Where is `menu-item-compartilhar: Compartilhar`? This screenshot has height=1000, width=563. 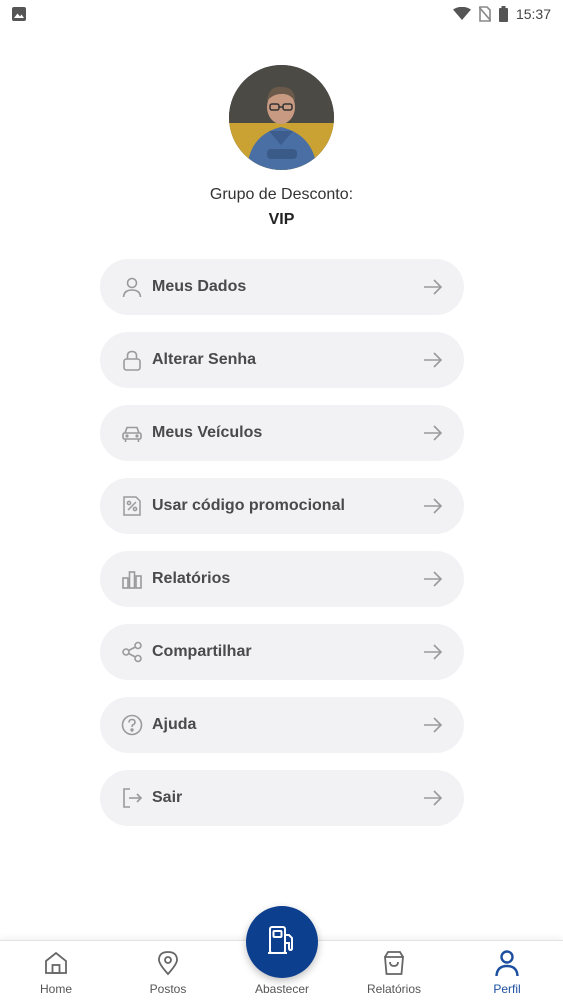
menu-item-compartilhar: Compartilhar is located at coordinates (282, 652).